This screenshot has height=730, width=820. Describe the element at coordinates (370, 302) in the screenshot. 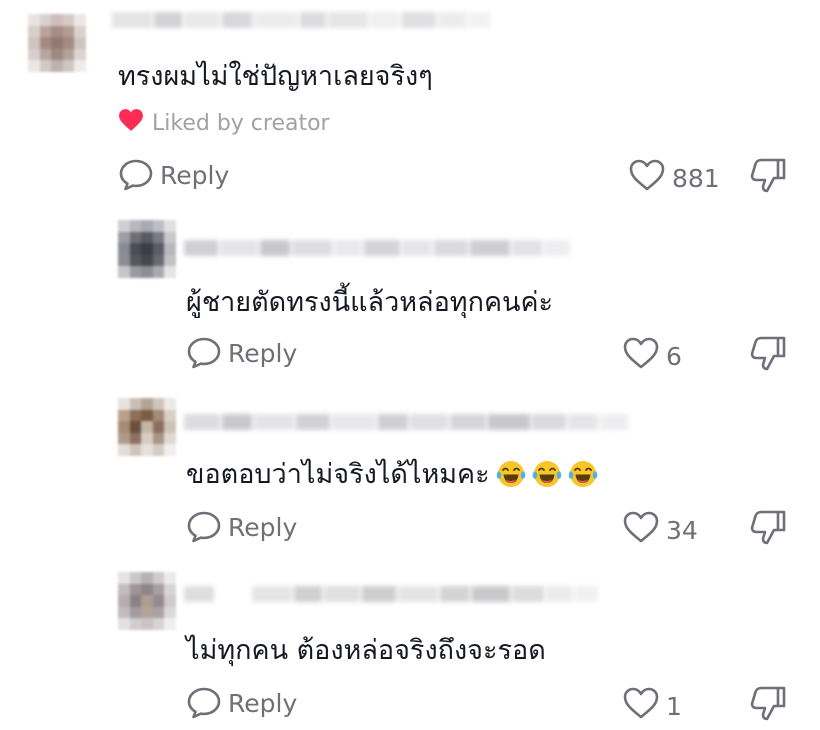

I see `comment-text: ผู้ชายตัดทรงนี้แล้วหล่อทุกคนค่ะ` at that location.